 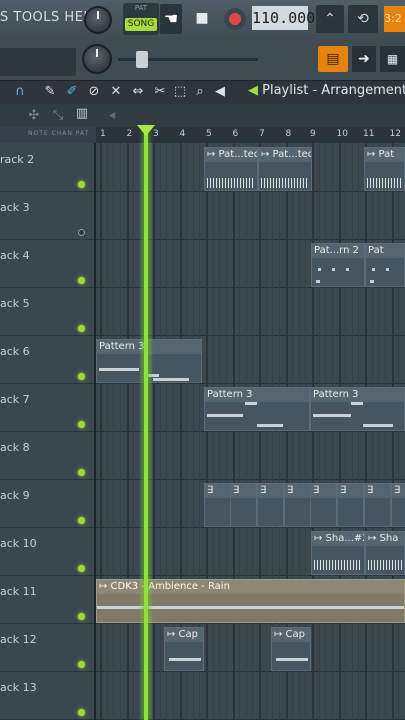 I want to click on track-header-2: rack 2, so click(x=47, y=167).